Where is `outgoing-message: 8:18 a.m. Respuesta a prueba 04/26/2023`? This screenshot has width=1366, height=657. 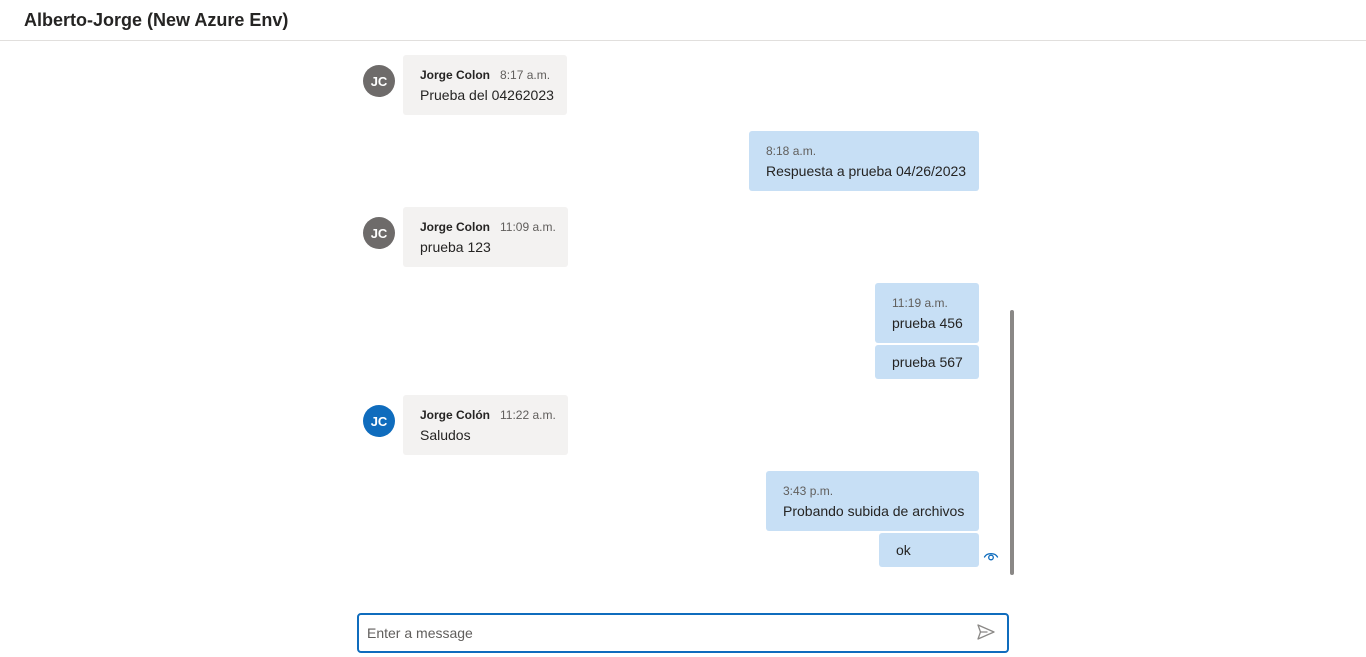 outgoing-message: 8:18 a.m. Respuesta a prueba 04/26/2023 is located at coordinates (864, 161).